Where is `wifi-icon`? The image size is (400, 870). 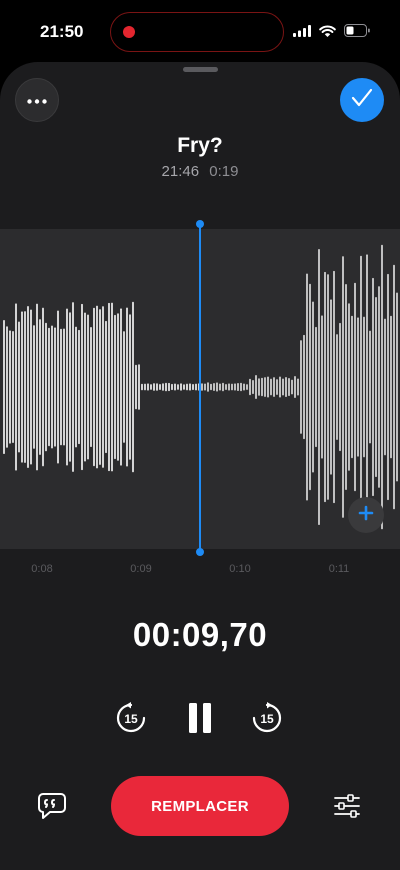
wifi-icon is located at coordinates (327, 33).